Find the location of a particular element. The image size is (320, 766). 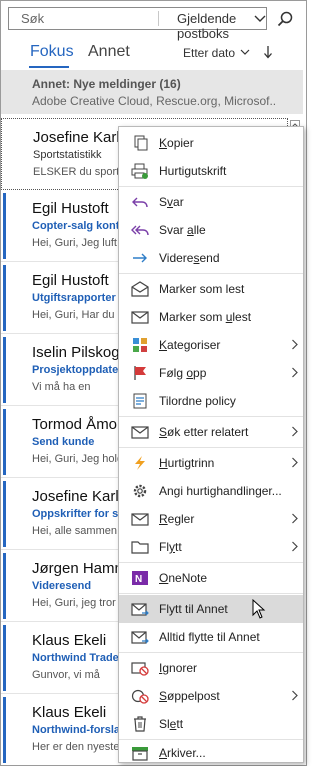

email-sender: Jørgen Hamm is located at coordinates (80, 568).